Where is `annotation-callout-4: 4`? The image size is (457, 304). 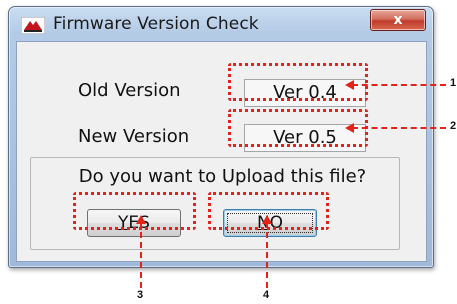 annotation-callout-4: 4 is located at coordinates (266, 295).